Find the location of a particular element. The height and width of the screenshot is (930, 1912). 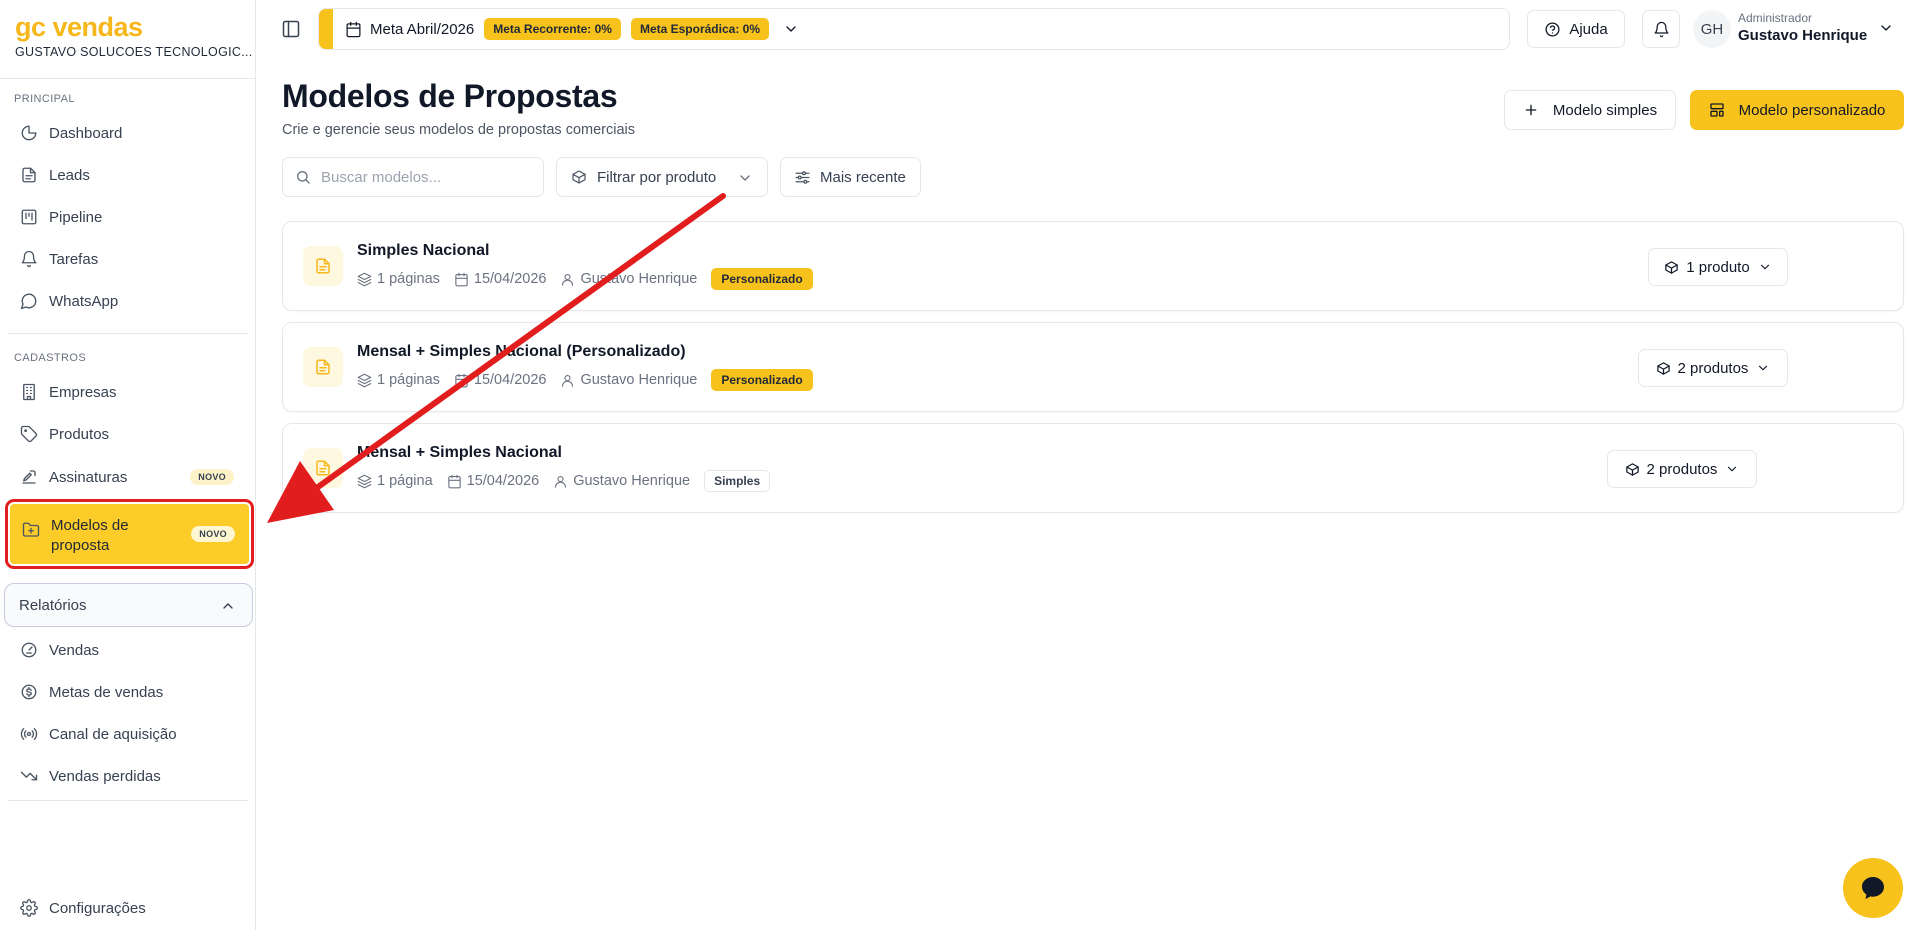

sort-label: Mais recente is located at coordinates (863, 177).